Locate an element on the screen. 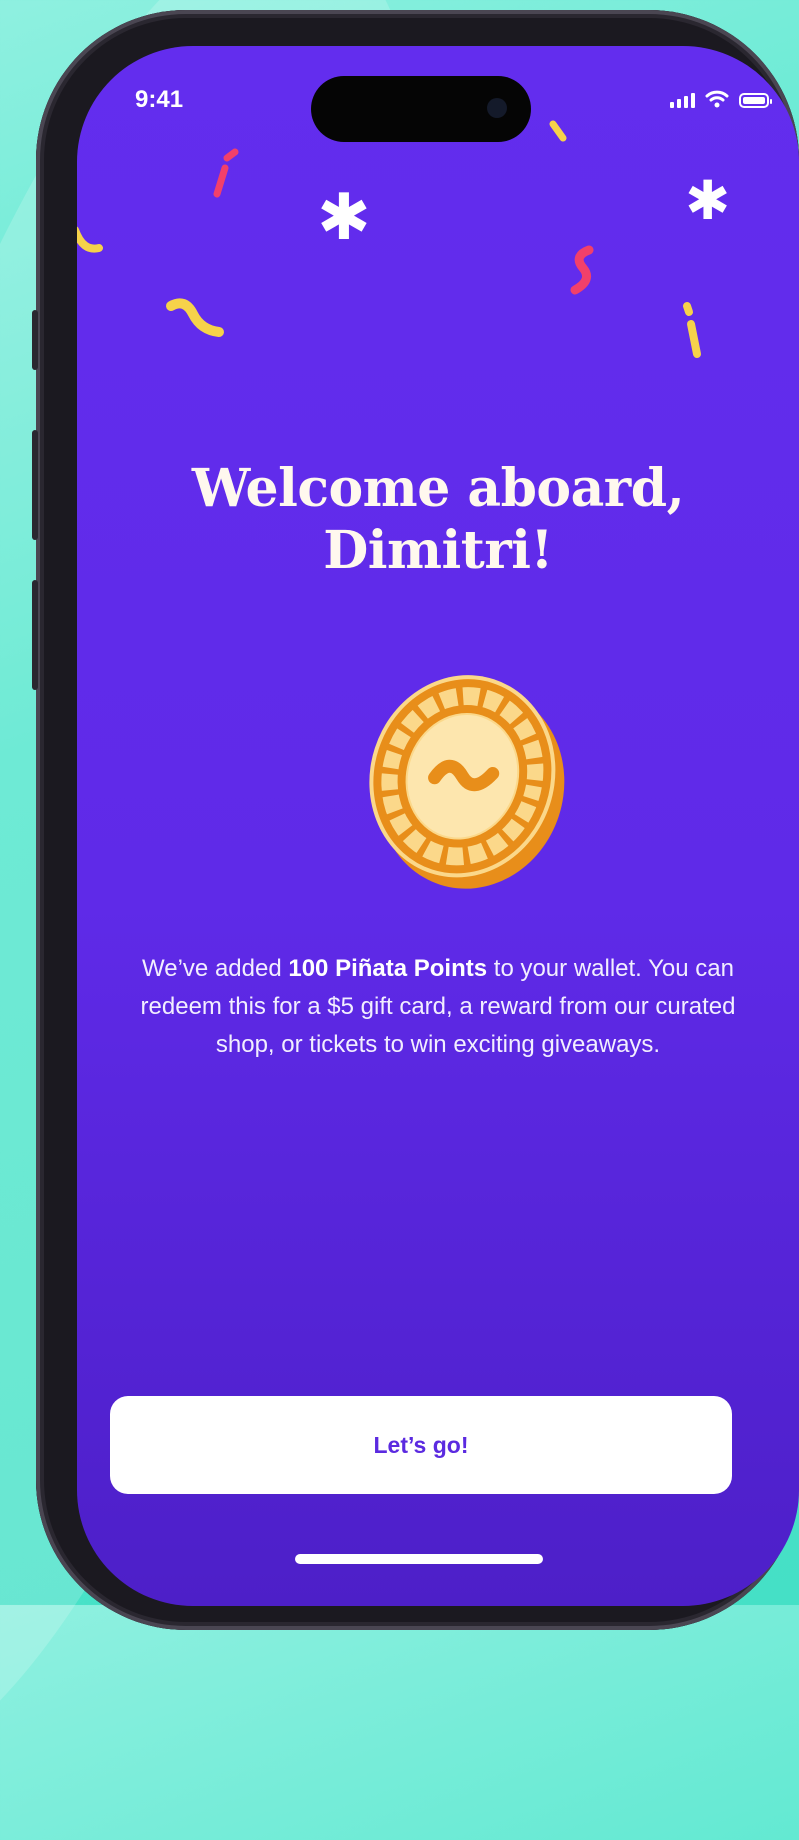 The width and height of the screenshot is (799, 1840). dynamic-island is located at coordinates (421, 109).